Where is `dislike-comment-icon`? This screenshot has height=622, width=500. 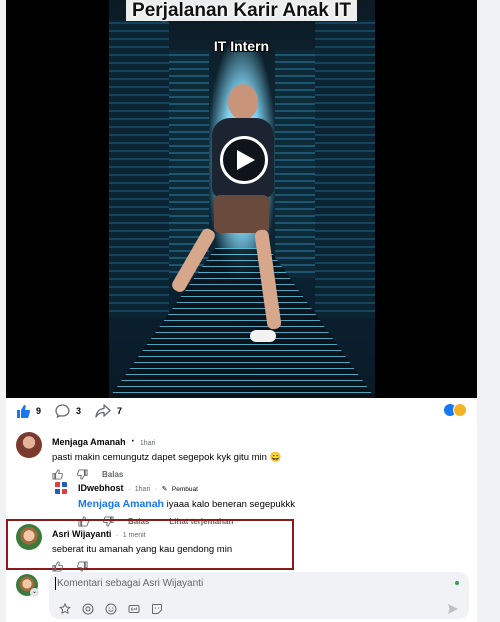 dislike-comment-icon is located at coordinates (82, 566).